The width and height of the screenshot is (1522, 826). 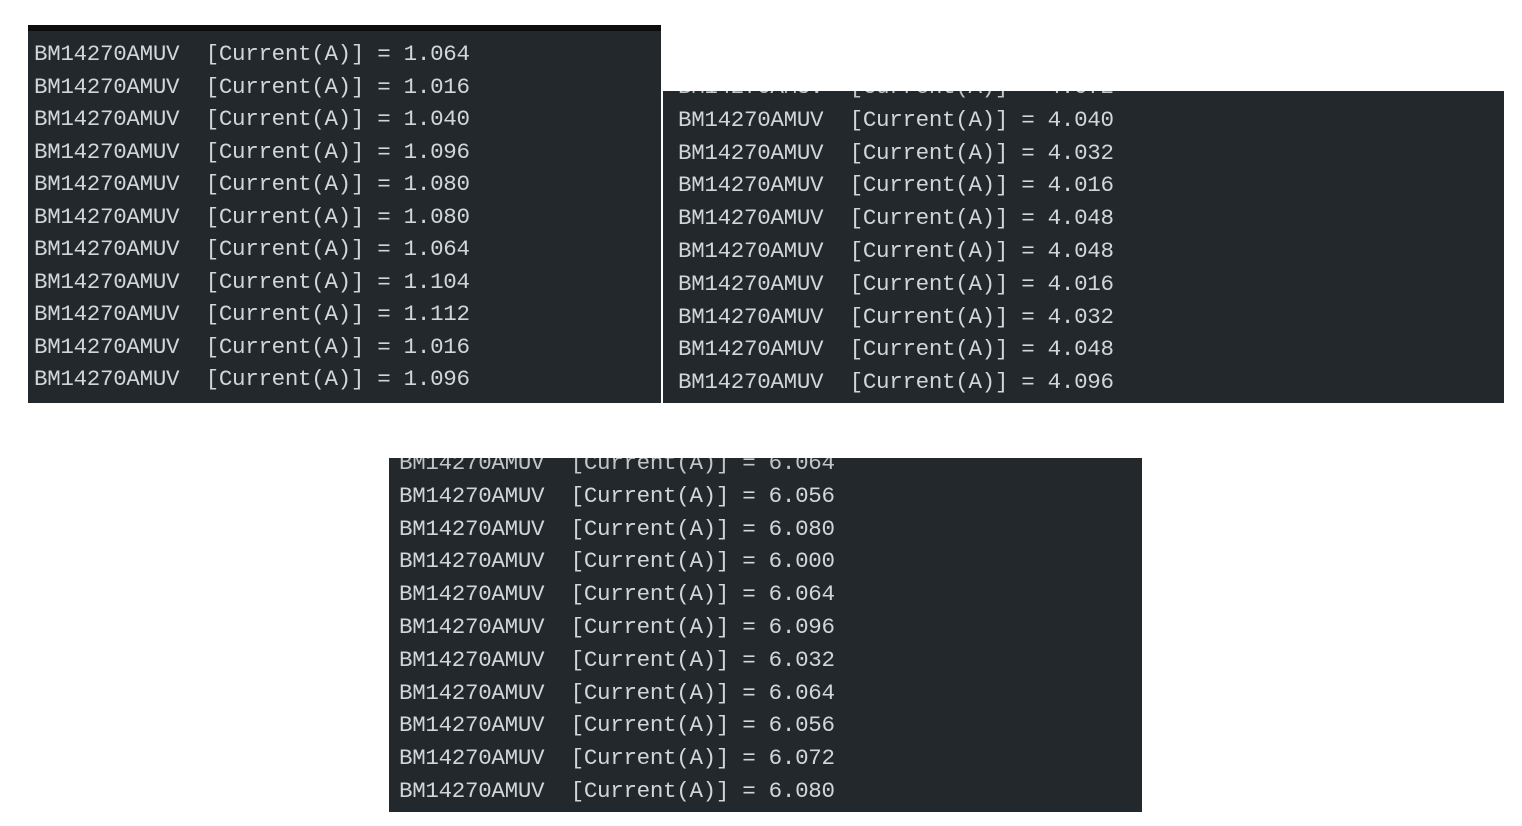 What do you see at coordinates (252, 314) in the screenshot?
I see `output-line: BM14270AMUV [Current(A)] = 1.112` at bounding box center [252, 314].